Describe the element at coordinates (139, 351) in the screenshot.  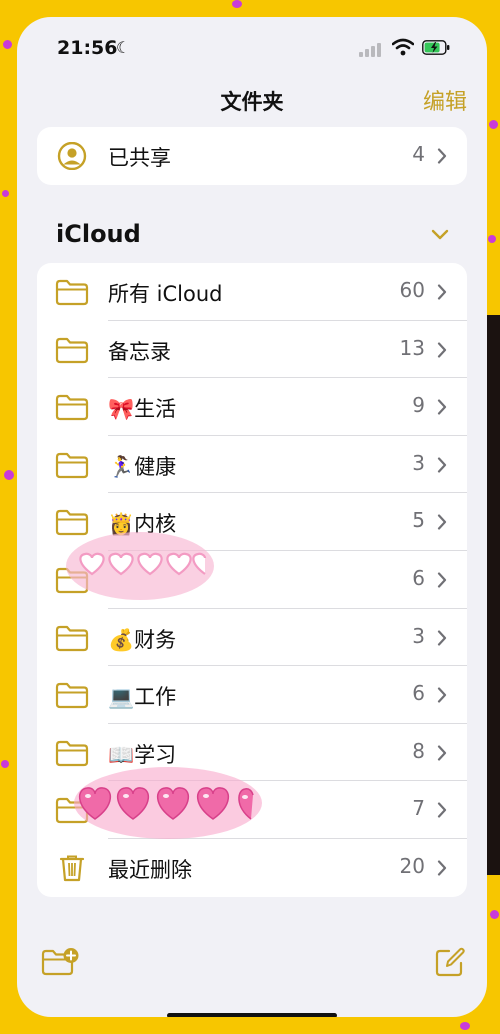
I see `folder-label: 备忘录` at that location.